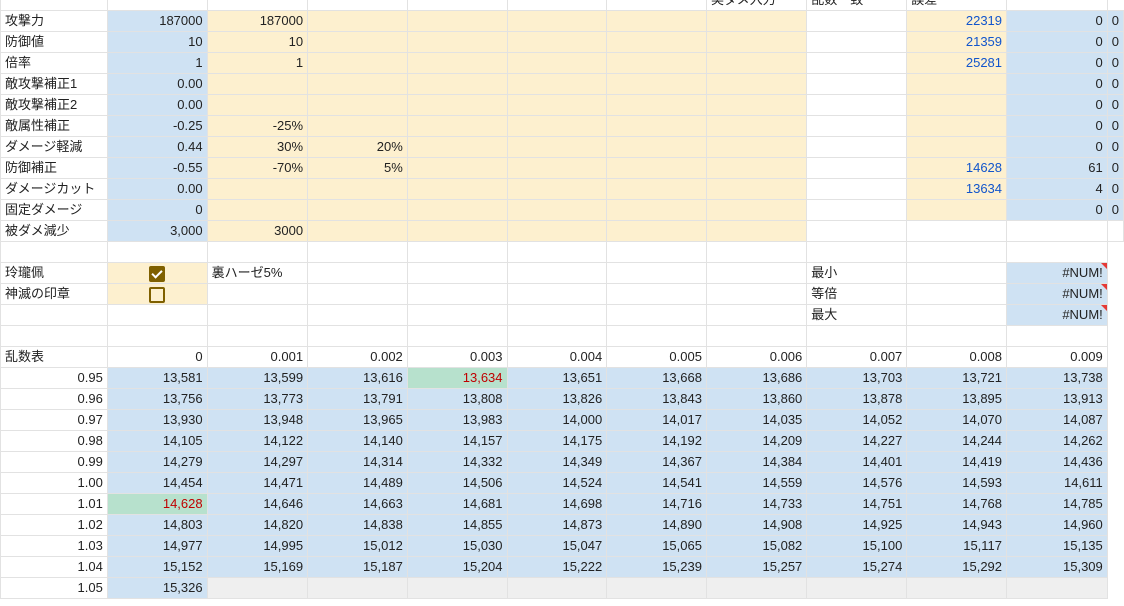  I want to click on rand-row-key: 0.99, so click(54, 462).